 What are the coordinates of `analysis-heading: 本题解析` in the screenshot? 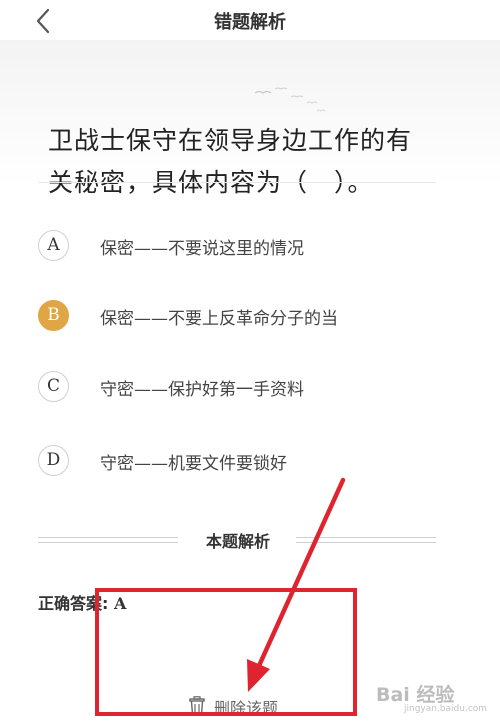 It's located at (237, 541).